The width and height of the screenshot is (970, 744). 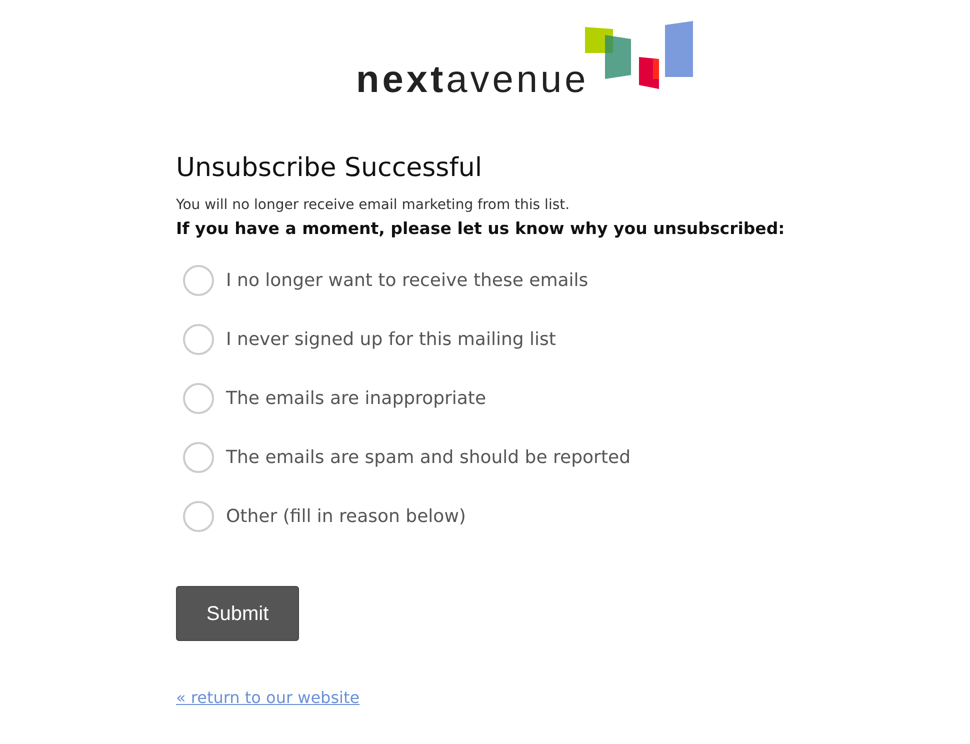 I want to click on submit-button: Submit, so click(x=237, y=613).